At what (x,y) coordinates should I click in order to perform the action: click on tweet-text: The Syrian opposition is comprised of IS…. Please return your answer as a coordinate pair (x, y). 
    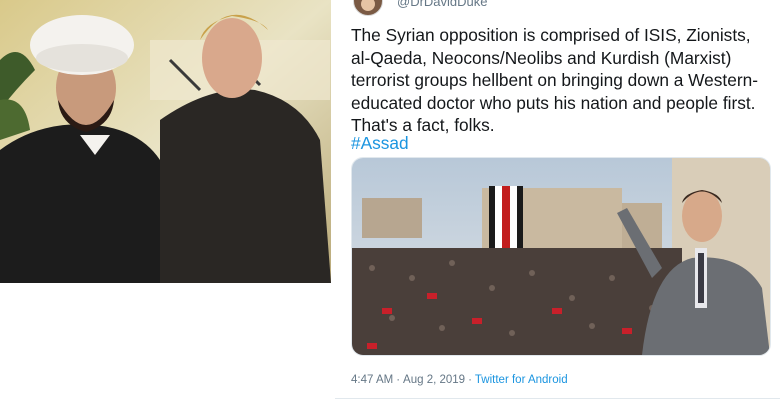
    Looking at the image, I should click on (554, 80).